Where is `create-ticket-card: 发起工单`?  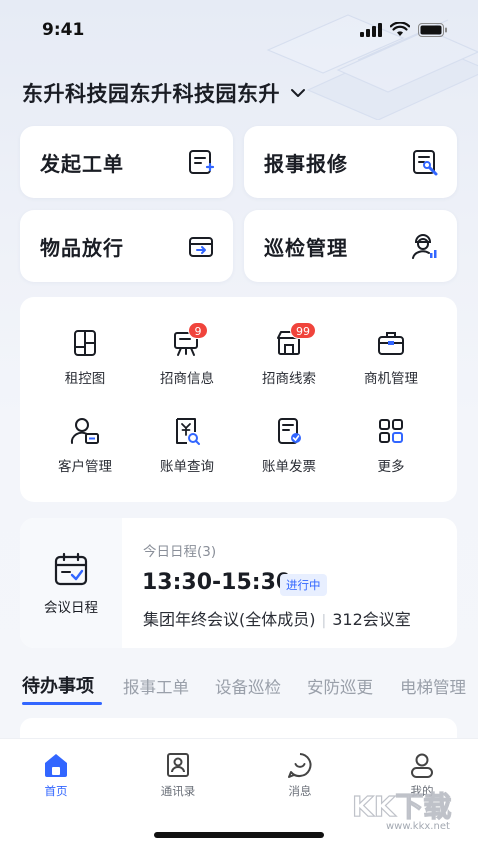 create-ticket-card: 发起工单 is located at coordinates (126, 162).